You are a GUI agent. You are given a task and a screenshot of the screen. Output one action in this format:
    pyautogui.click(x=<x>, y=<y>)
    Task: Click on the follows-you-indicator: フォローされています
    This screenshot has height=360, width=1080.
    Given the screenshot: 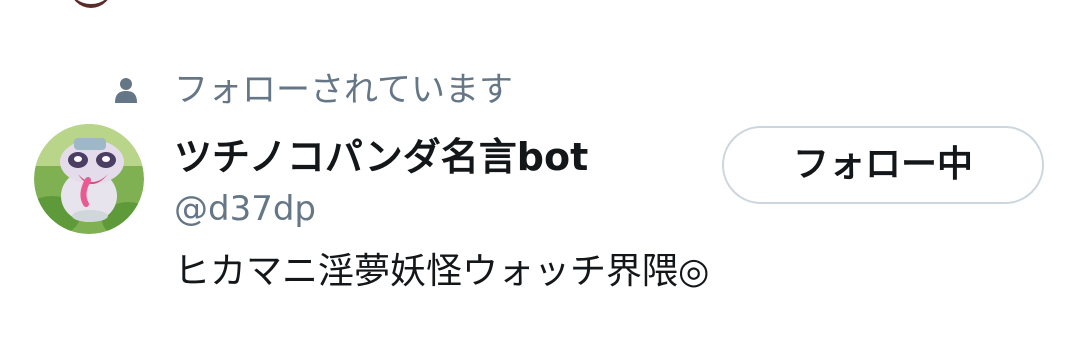 What is the action you would take?
    pyautogui.click(x=312, y=90)
    